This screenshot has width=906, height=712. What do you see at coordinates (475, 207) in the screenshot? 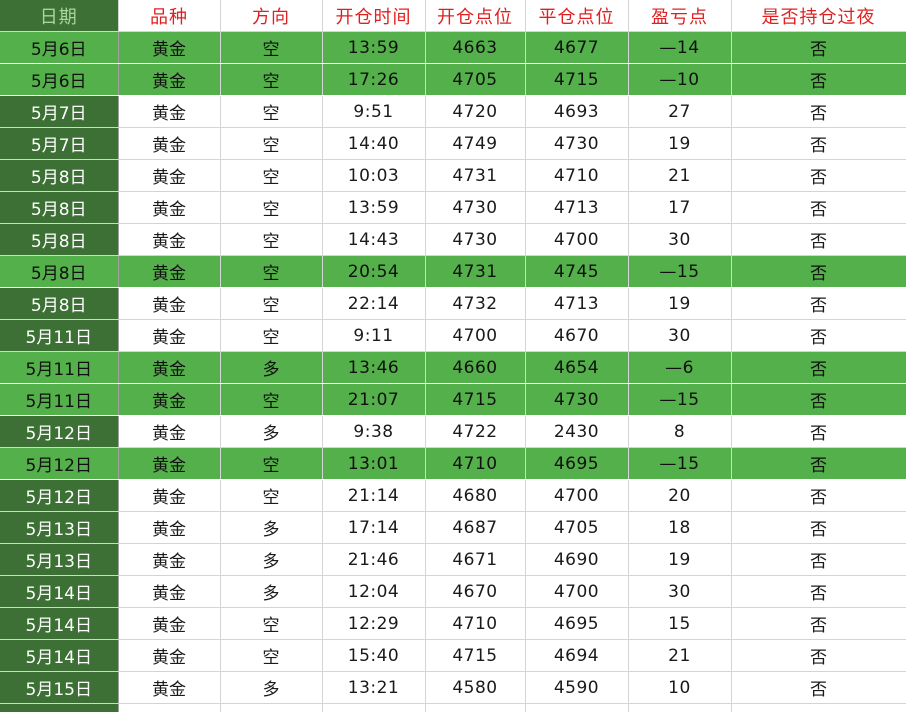
I see `cell-open-price: 4730` at bounding box center [475, 207].